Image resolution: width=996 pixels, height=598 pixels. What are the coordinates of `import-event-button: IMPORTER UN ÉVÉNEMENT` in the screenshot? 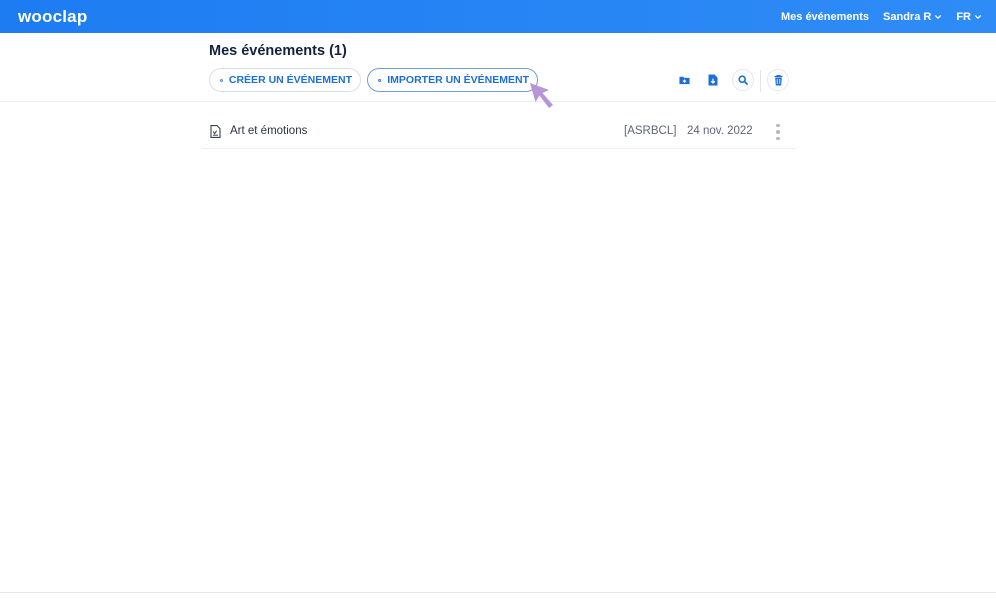 It's located at (452, 80).